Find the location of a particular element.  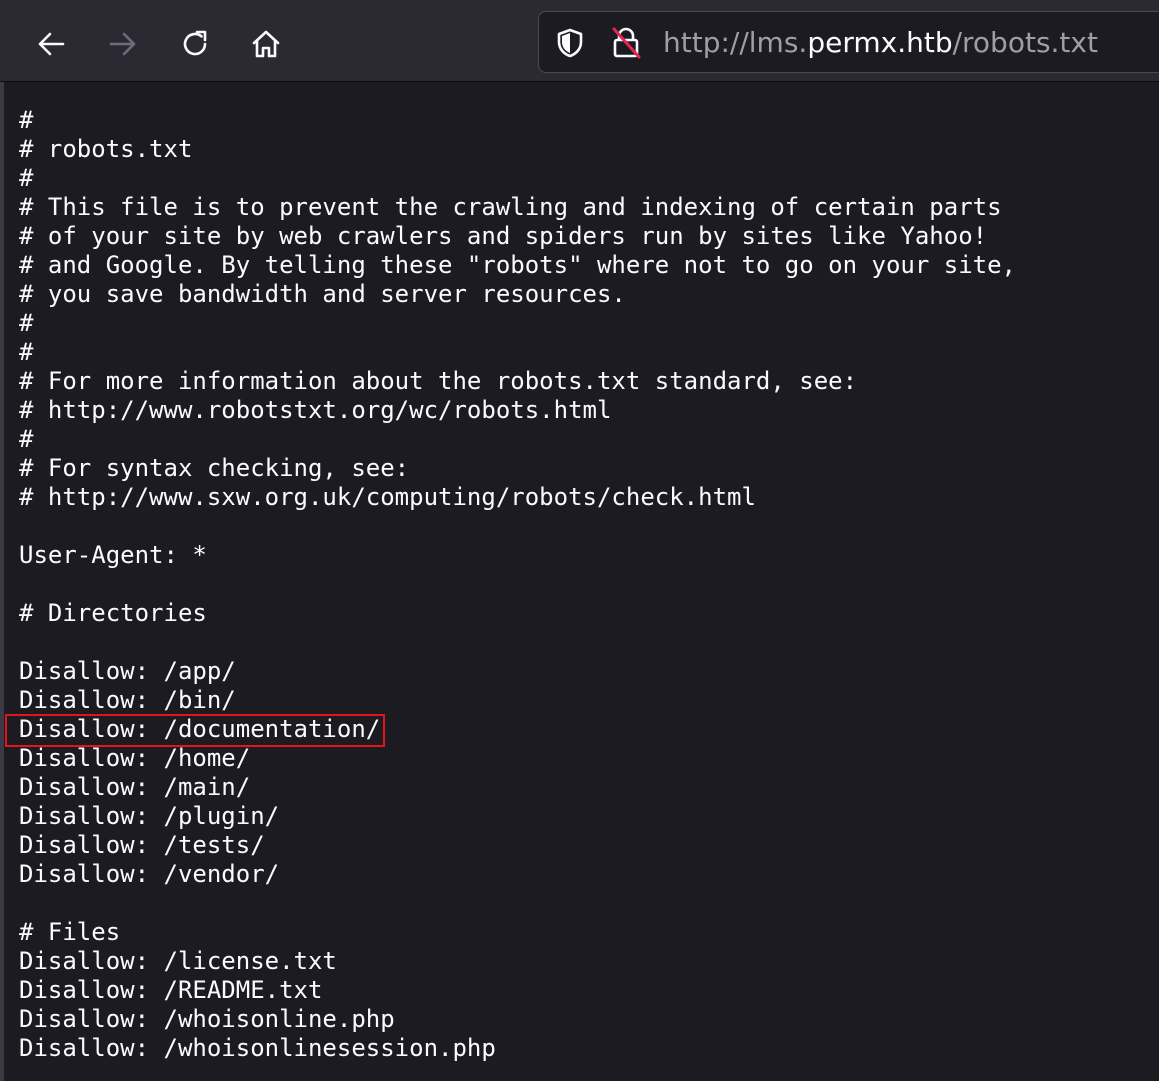

text-line: Disallow: /plugin/ is located at coordinates (149, 816).